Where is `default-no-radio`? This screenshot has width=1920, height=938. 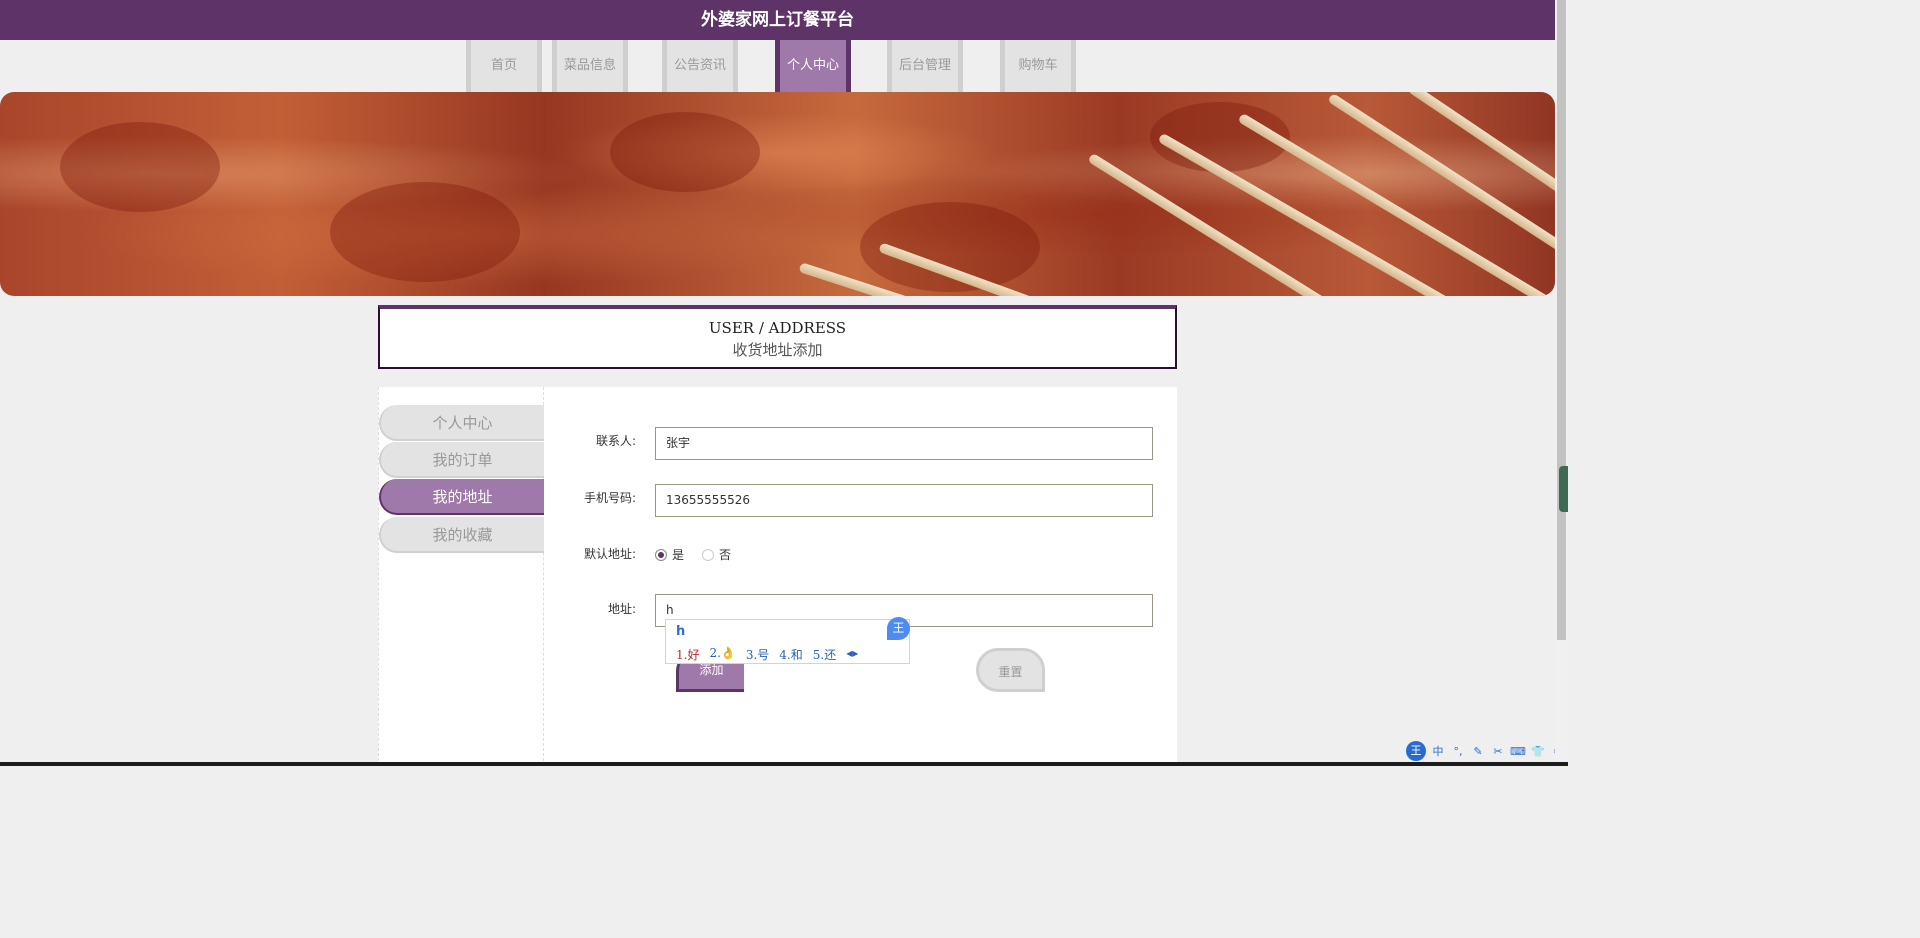
default-no-radio is located at coordinates (708, 554).